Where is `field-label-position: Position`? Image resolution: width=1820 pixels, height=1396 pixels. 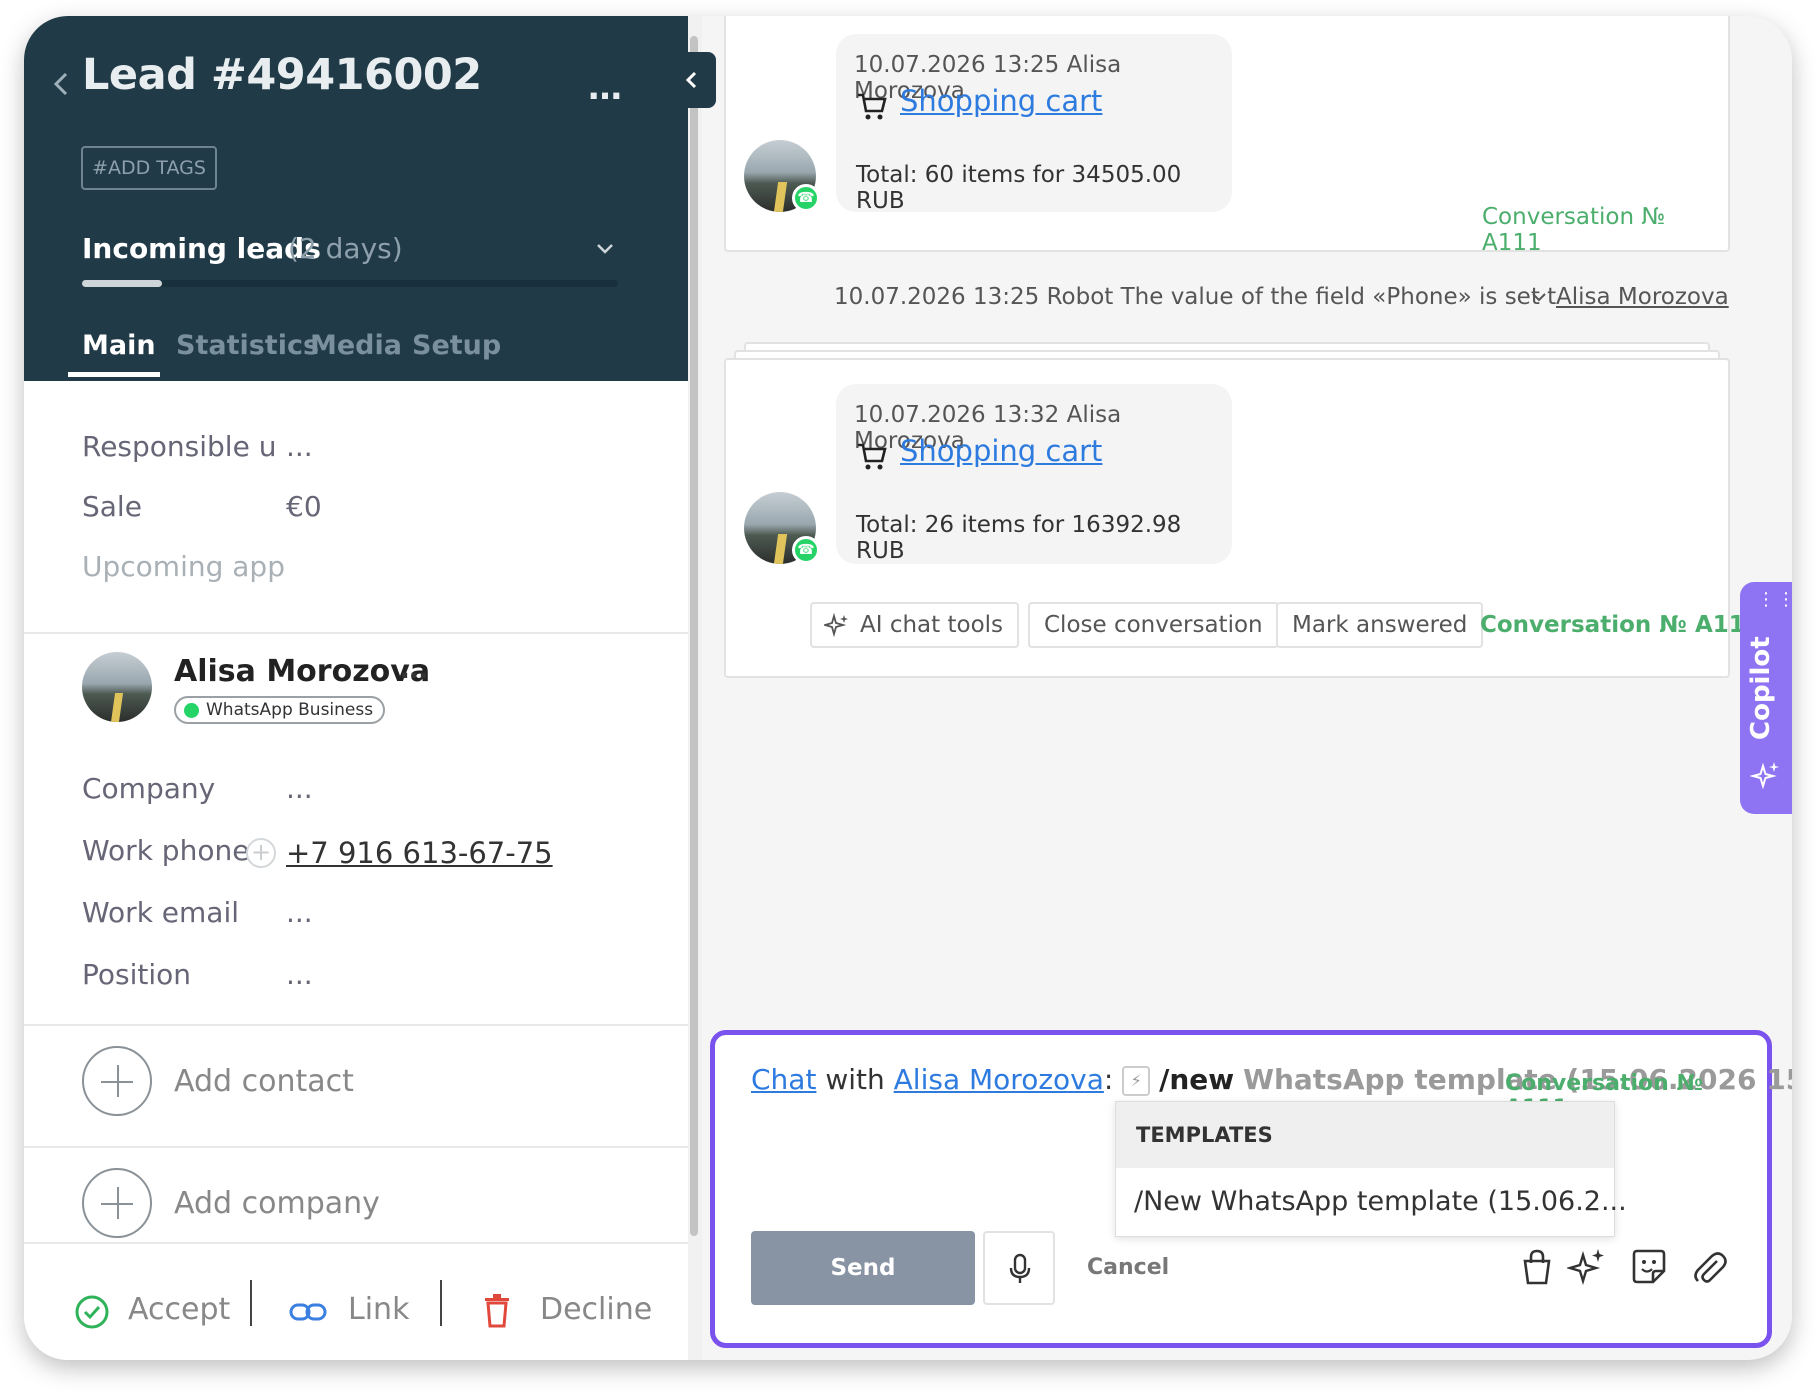
field-label-position: Position is located at coordinates (137, 974).